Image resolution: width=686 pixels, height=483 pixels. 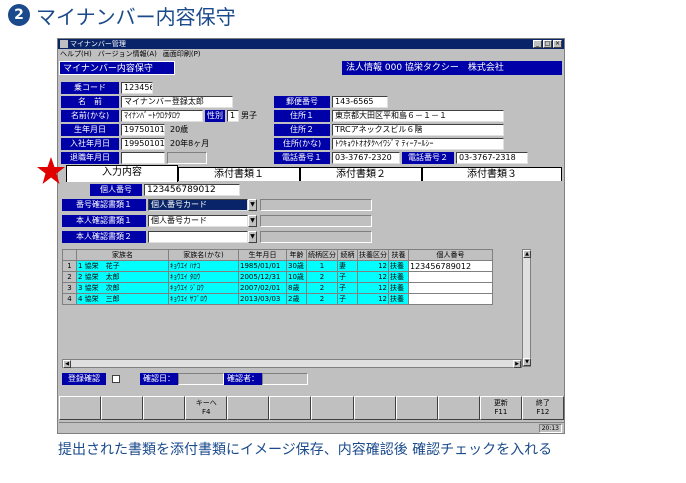 What do you see at coordinates (198, 237) in the screenshot?
I see `id-doc2-select` at bounding box center [198, 237].